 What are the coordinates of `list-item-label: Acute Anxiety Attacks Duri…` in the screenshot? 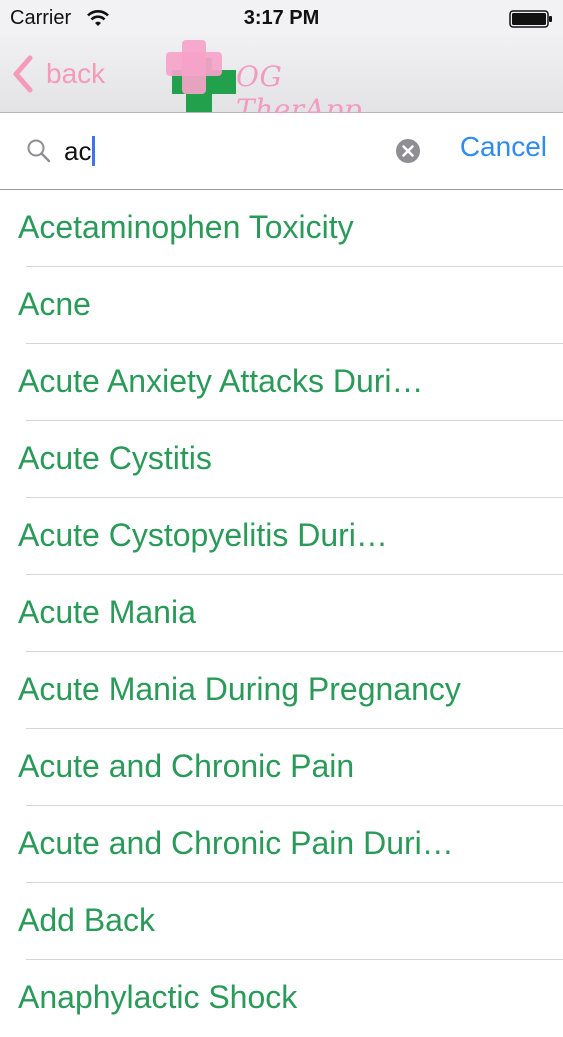 It's located at (221, 381).